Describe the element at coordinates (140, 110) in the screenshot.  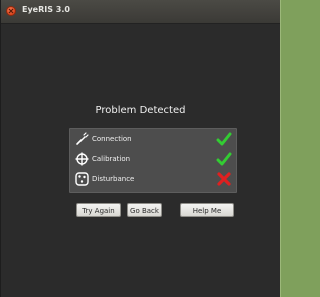
I see `dialog-heading: Problem Detected` at that location.